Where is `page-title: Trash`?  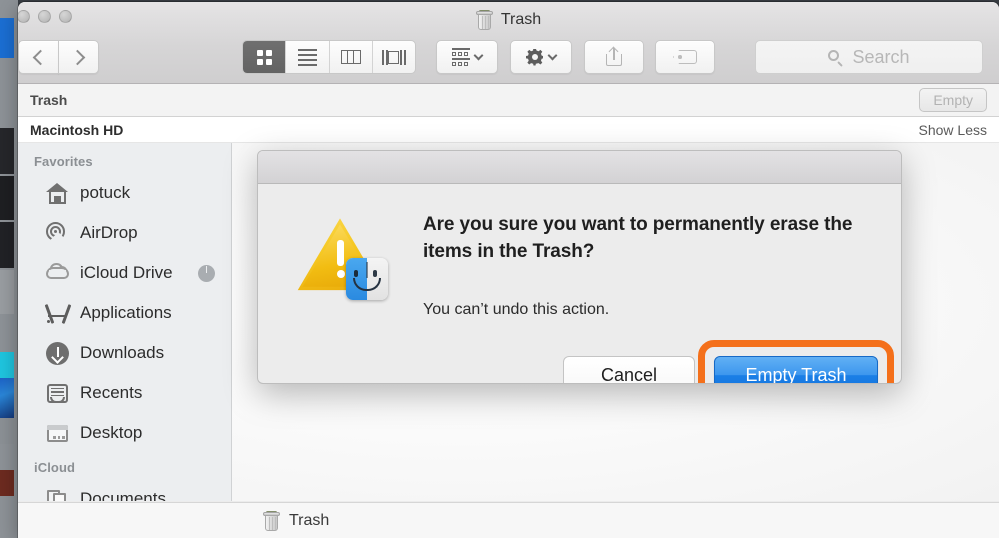
page-title: Trash is located at coordinates (508, 20).